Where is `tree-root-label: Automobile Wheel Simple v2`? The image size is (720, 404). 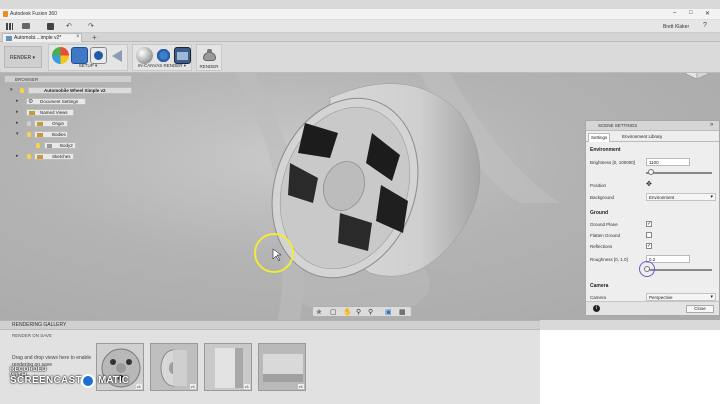 tree-root-label: Automobile Wheel Simple v2 is located at coordinates (75, 90).